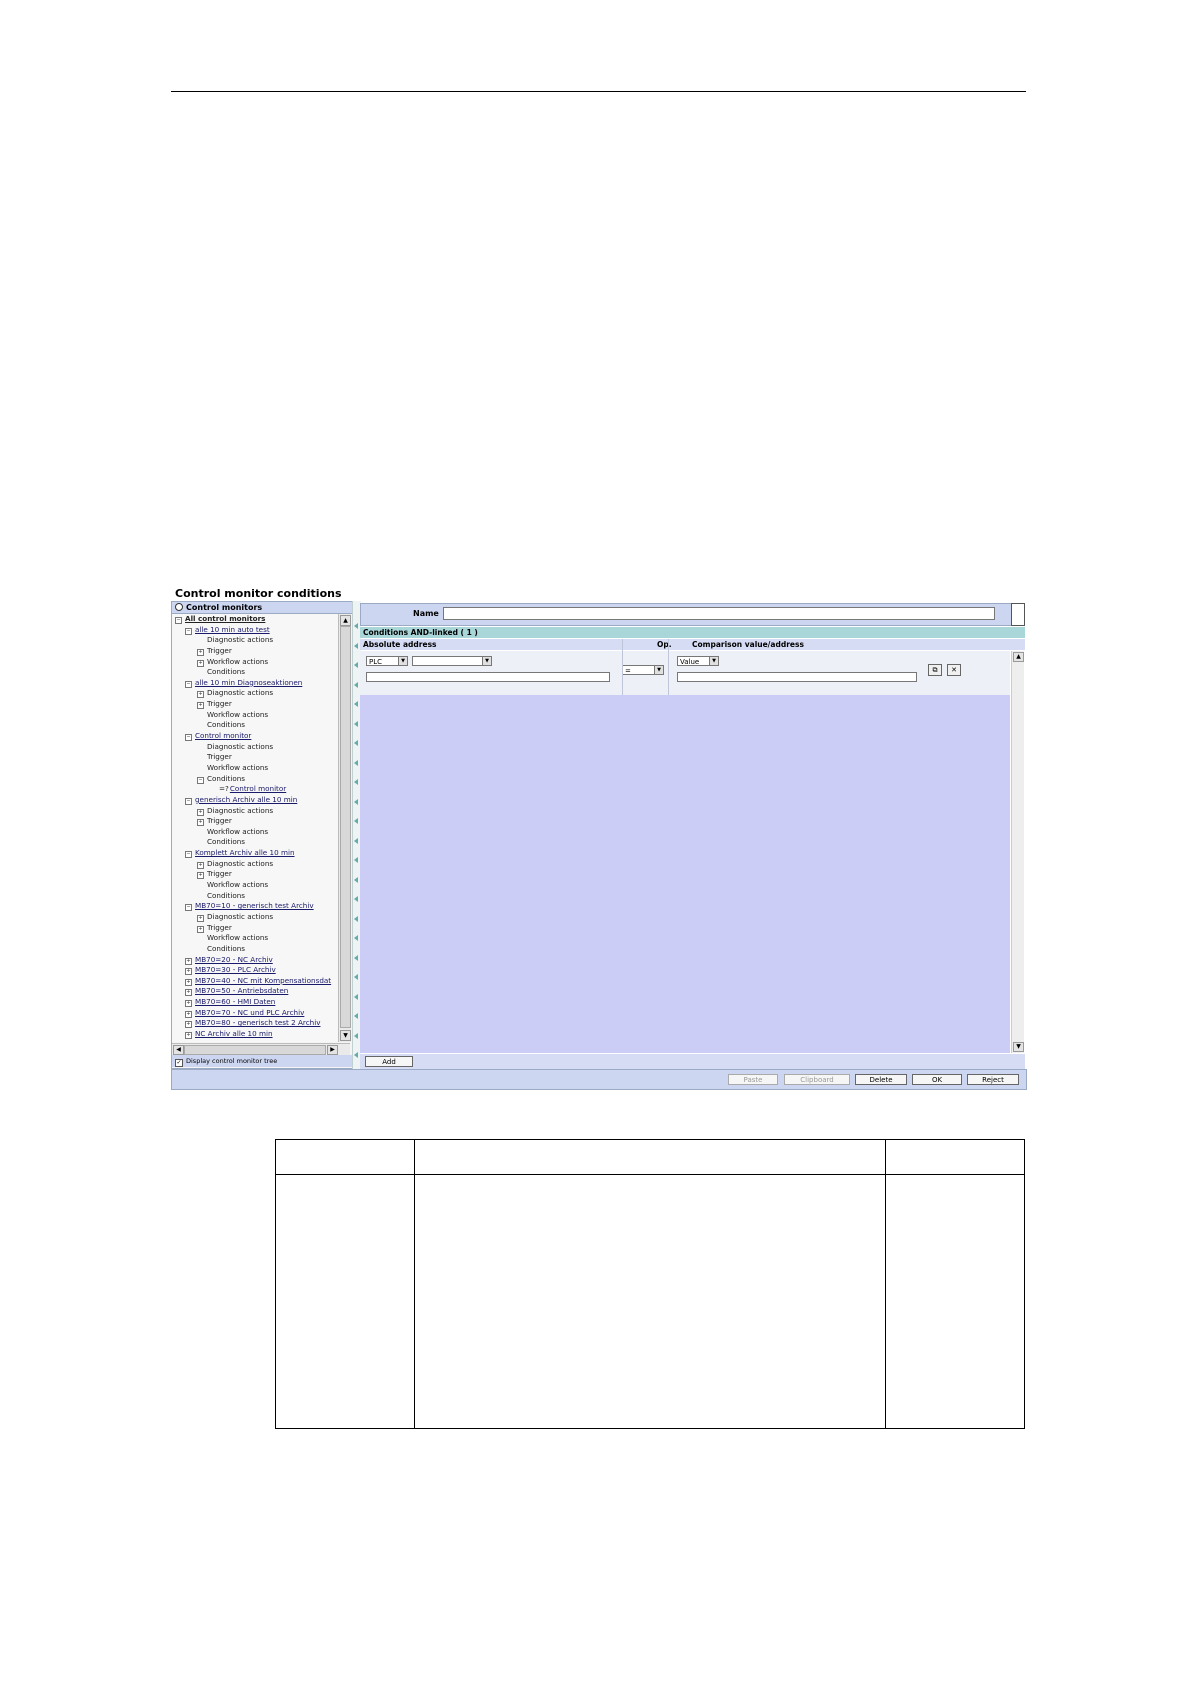 This screenshot has width=1190, height=1684. Describe the element at coordinates (817, 1079) in the screenshot. I see `clipboard-button: Clipboard` at that location.